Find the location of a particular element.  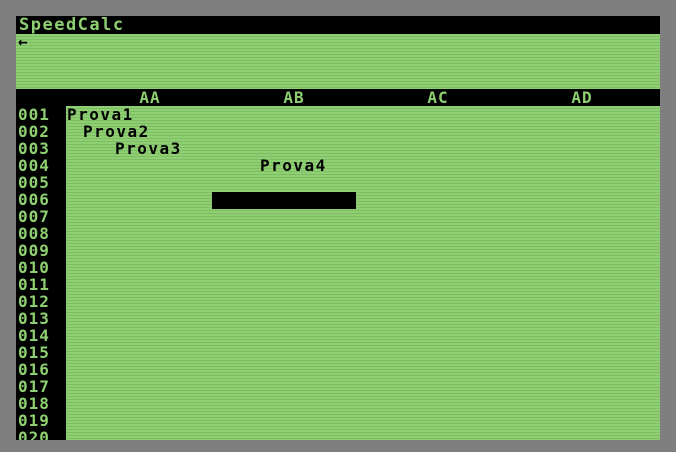

column-header-bar: AA AB AC AD is located at coordinates (338, 97).